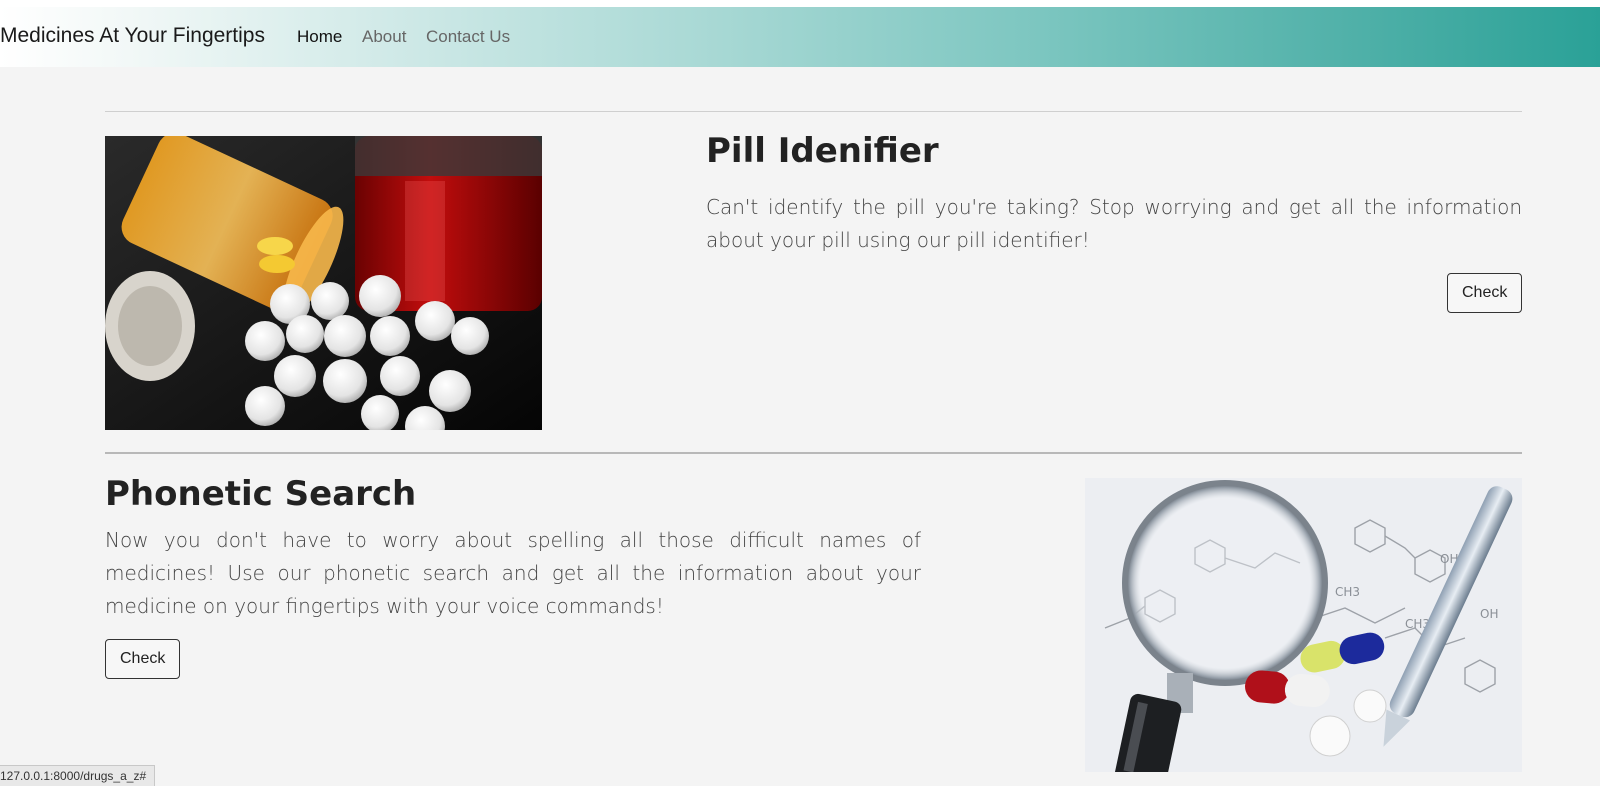  What do you see at coordinates (384, 37) in the screenshot?
I see `nav-about-link: About` at bounding box center [384, 37].